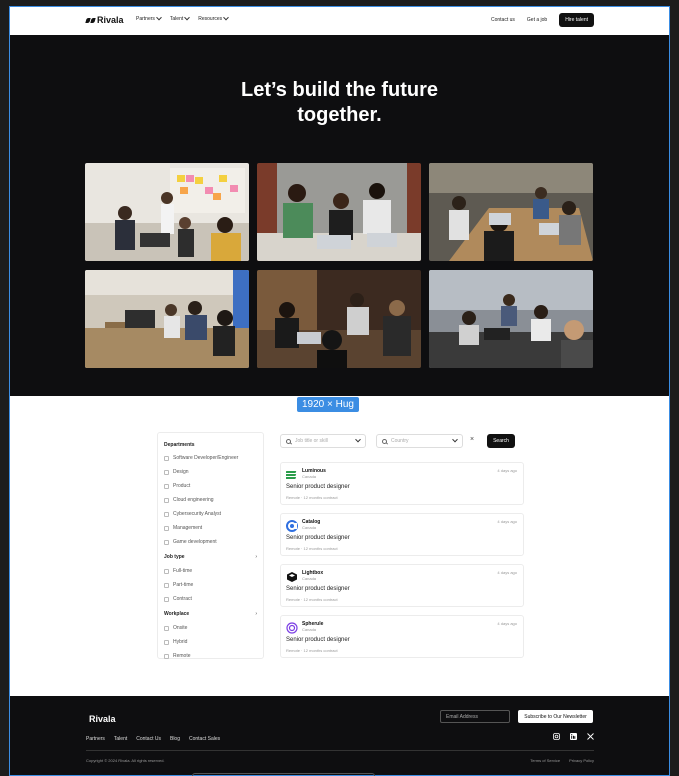  Describe the element at coordinates (175, 739) in the screenshot. I see `footer-link: Blog` at that location.